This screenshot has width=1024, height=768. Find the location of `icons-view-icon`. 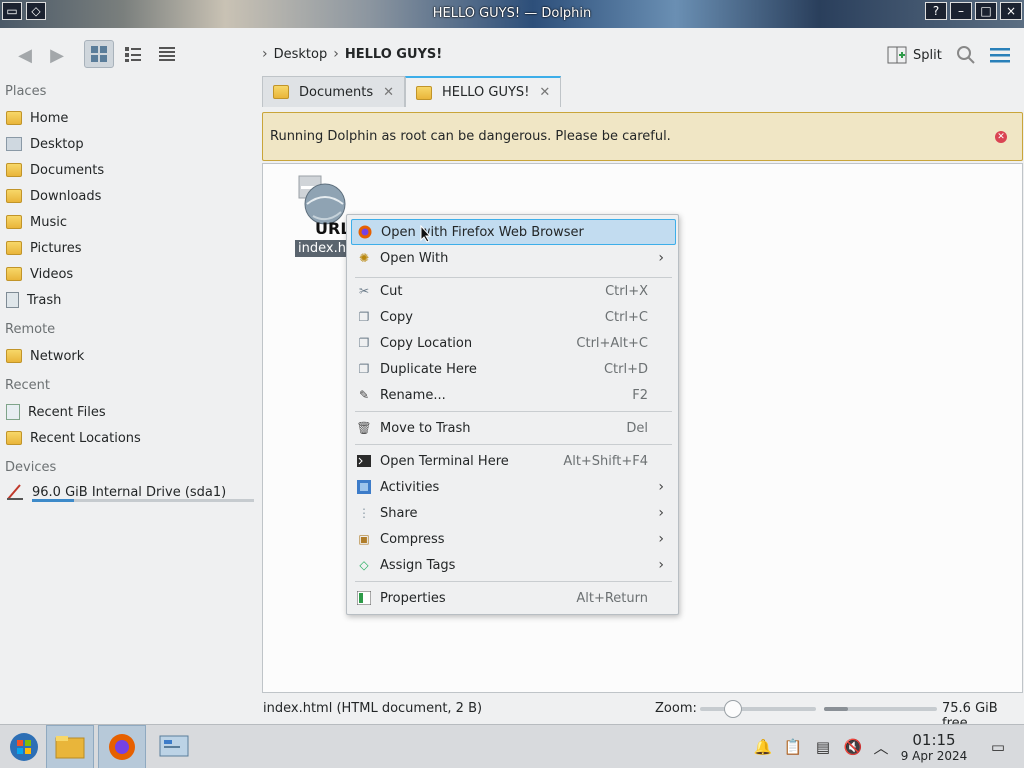

icons-view-icon is located at coordinates (99, 54).